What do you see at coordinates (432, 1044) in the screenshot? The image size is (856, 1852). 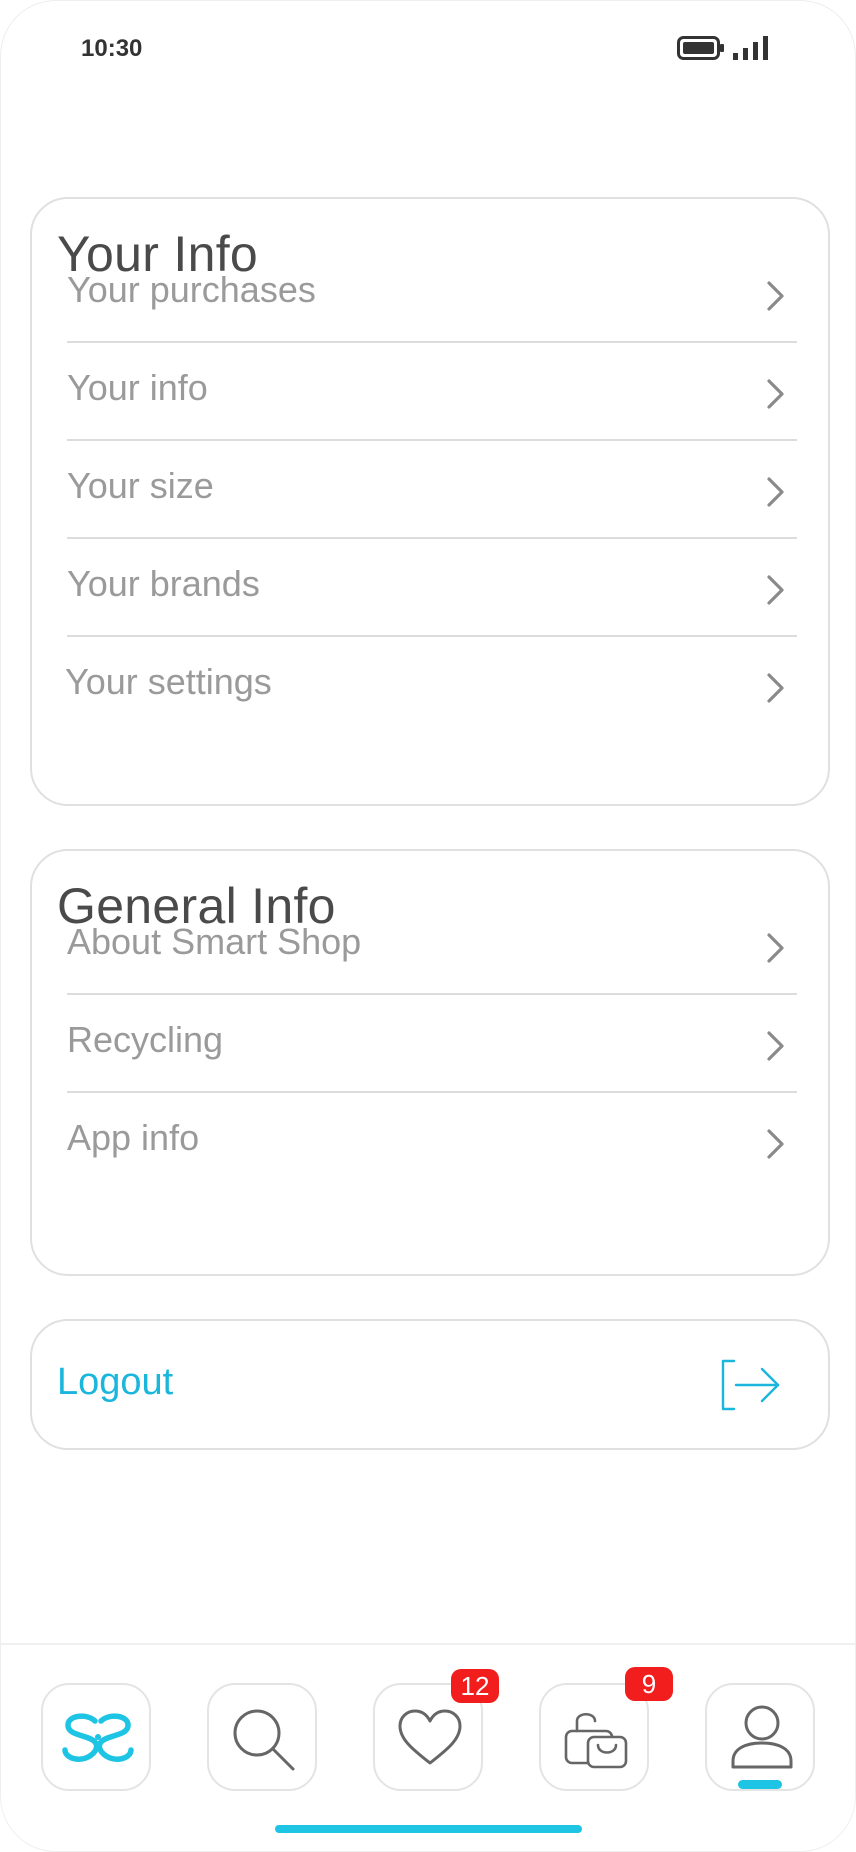 I see `menu-item-recycling: Recycling` at bounding box center [432, 1044].